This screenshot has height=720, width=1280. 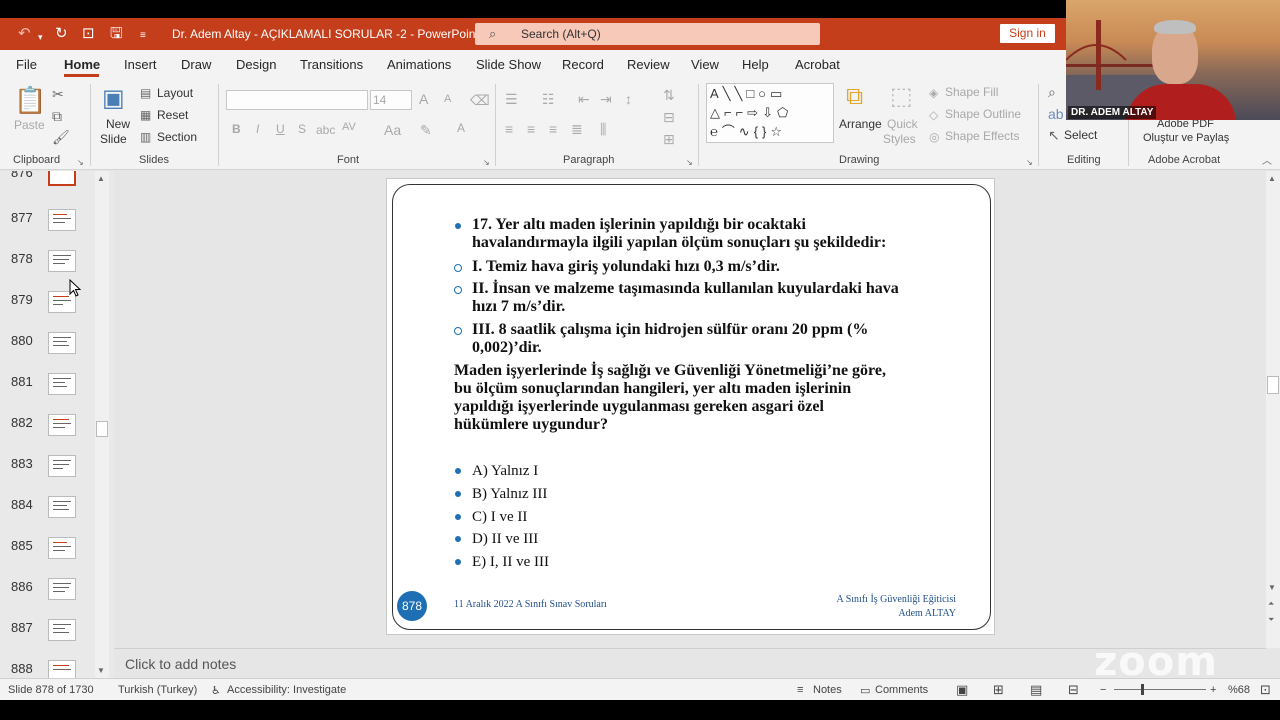 What do you see at coordinates (983, 114) in the screenshot?
I see `shape-outline-button: Shape Outline` at bounding box center [983, 114].